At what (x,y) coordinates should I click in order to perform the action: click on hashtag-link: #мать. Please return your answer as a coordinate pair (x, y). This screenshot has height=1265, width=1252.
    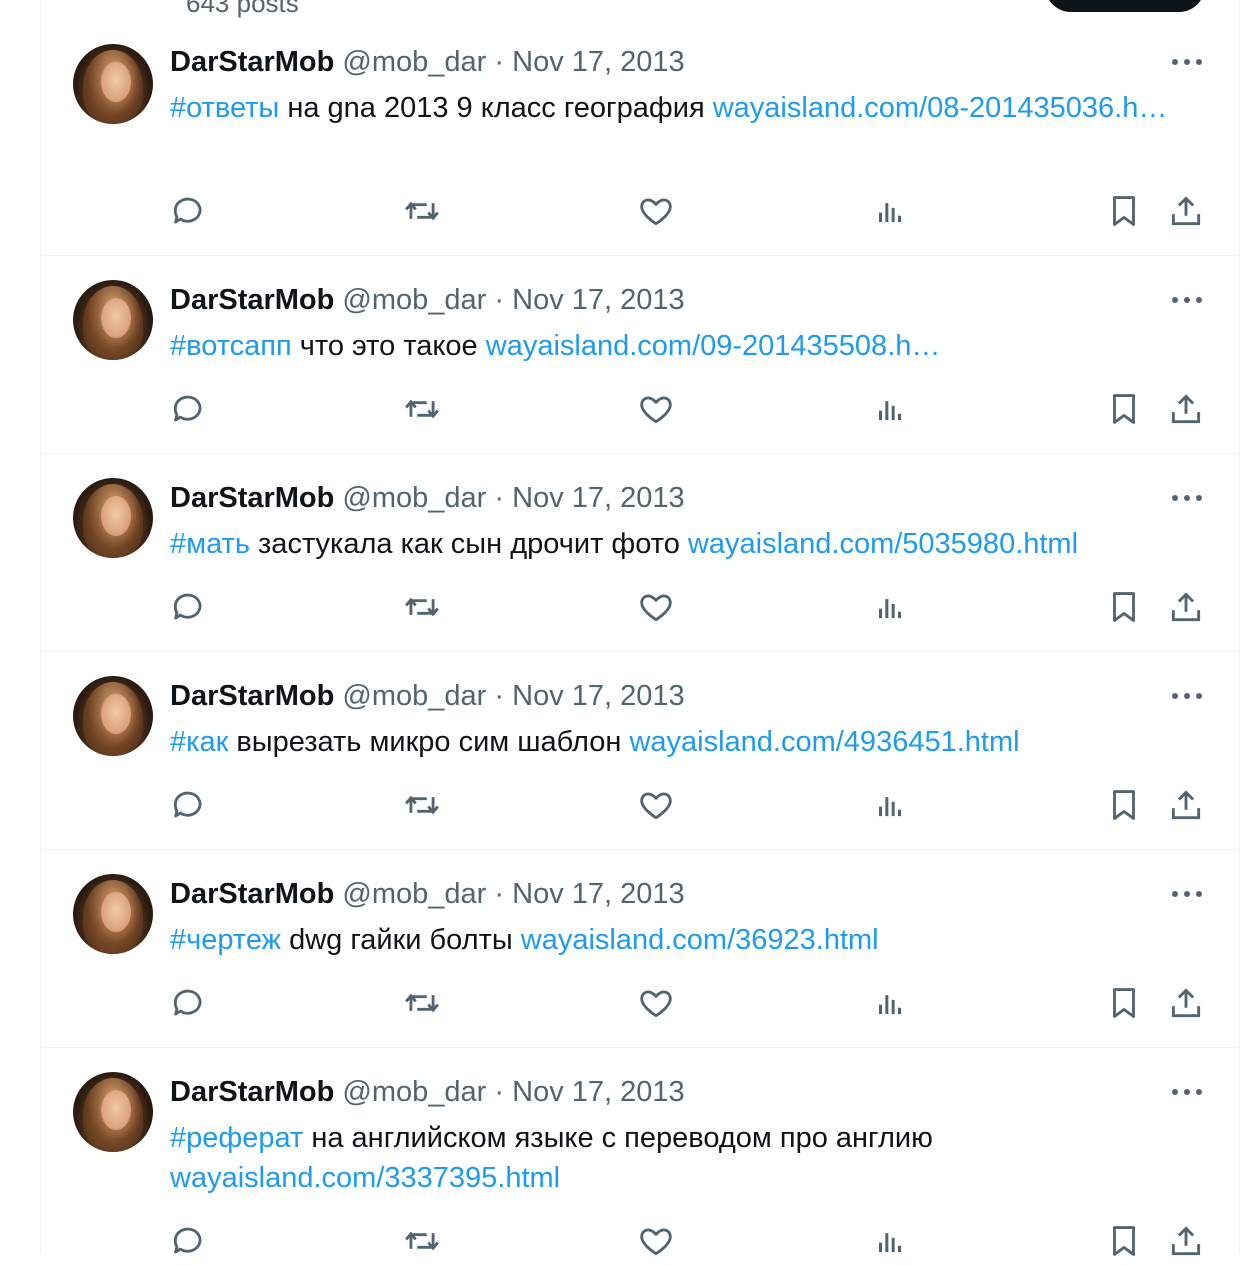
    Looking at the image, I should click on (210, 544).